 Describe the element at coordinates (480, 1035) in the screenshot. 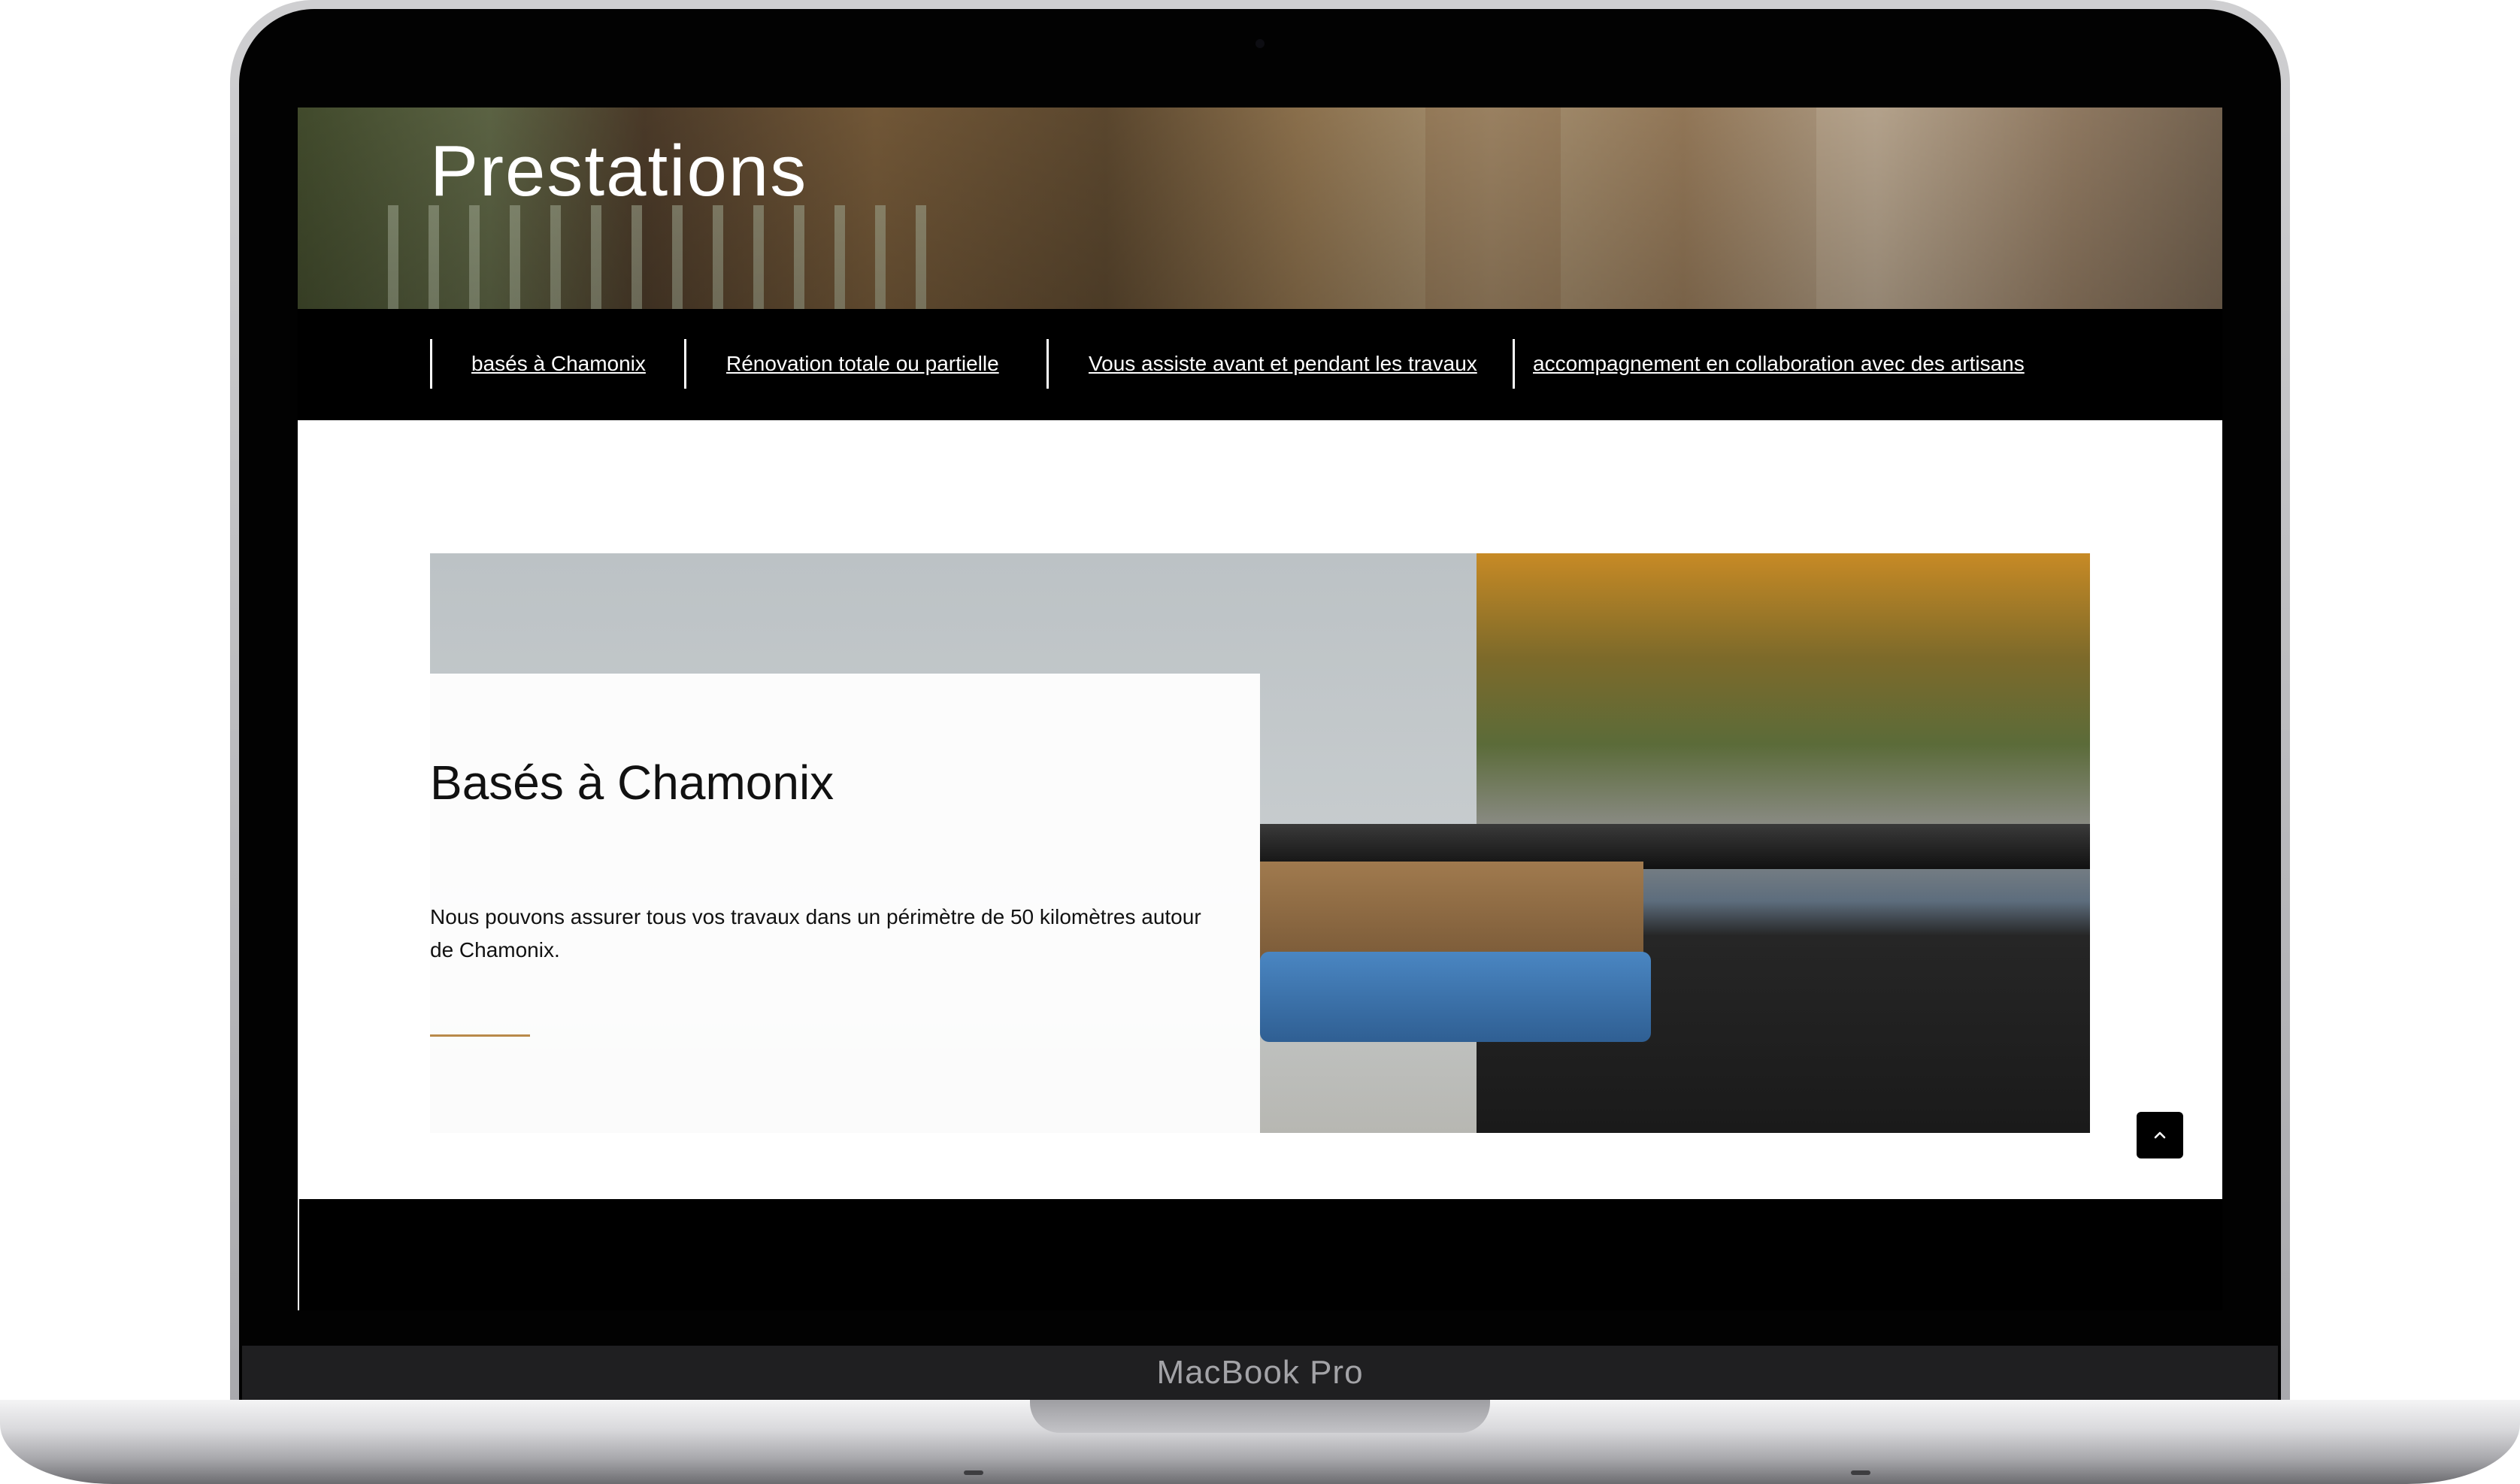

I see `accent-divider` at that location.